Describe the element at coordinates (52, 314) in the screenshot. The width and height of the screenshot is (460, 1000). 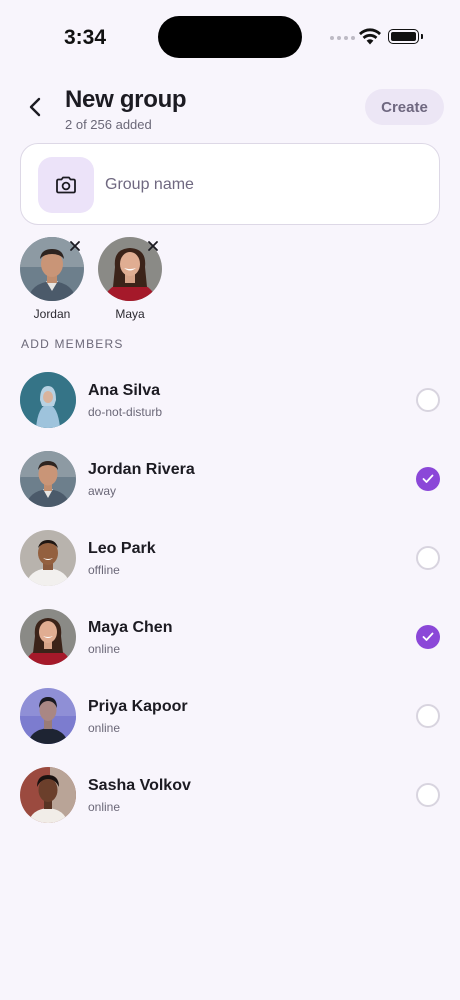
I see `selected-member-name: Jordan` at that location.